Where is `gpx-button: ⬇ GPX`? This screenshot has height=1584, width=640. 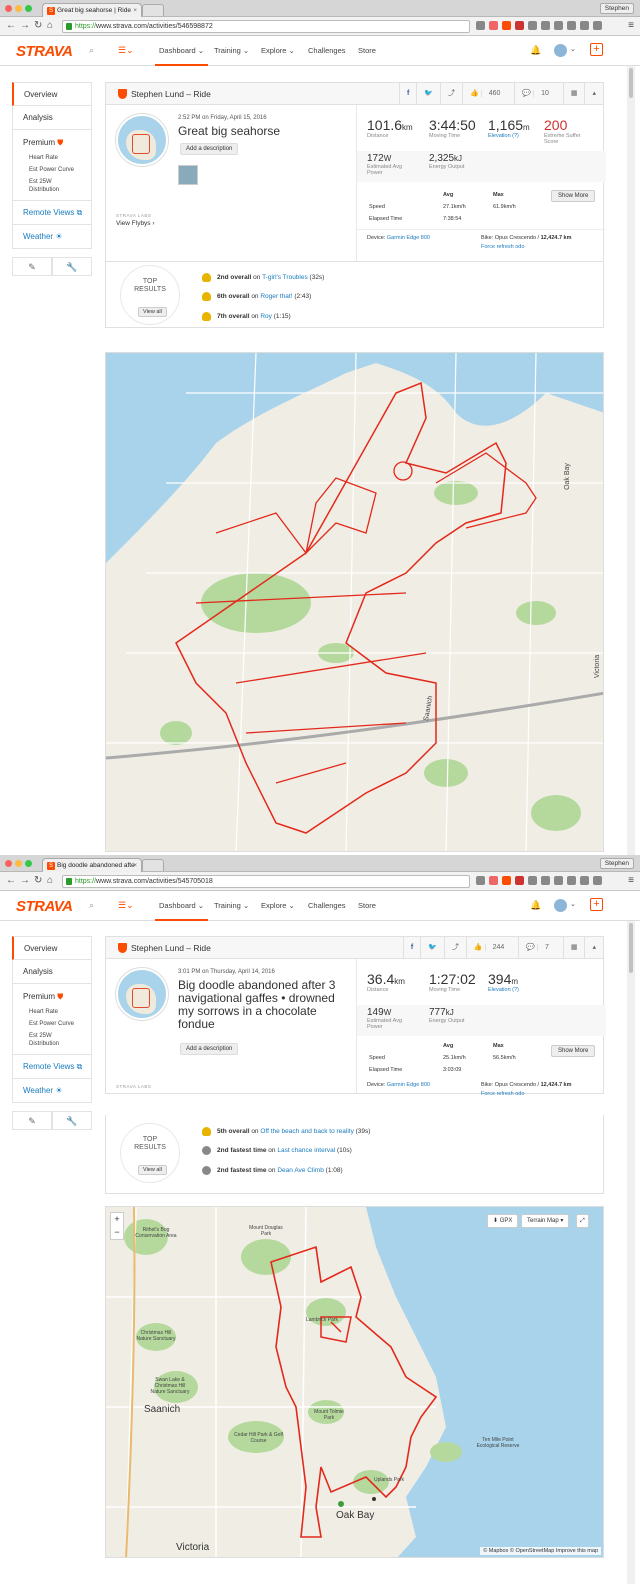 gpx-button: ⬇ GPX is located at coordinates (503, 1221).